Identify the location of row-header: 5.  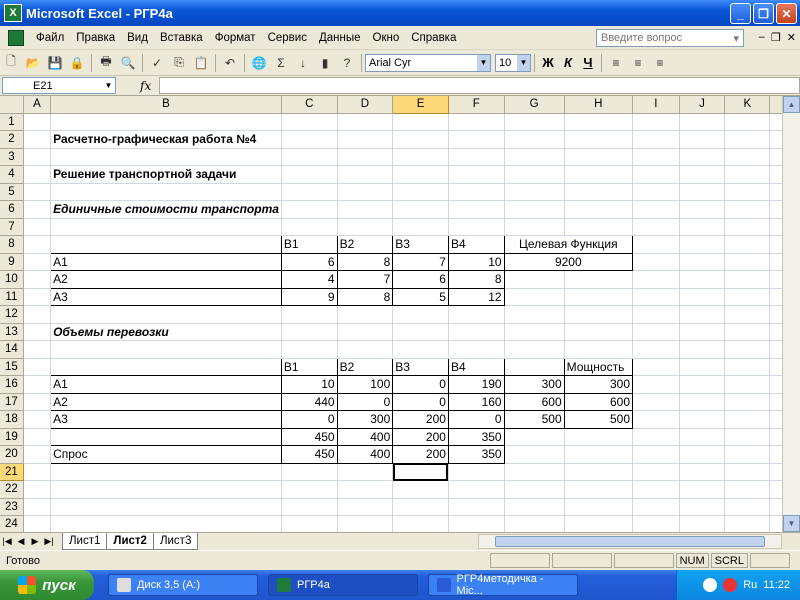
(12, 192).